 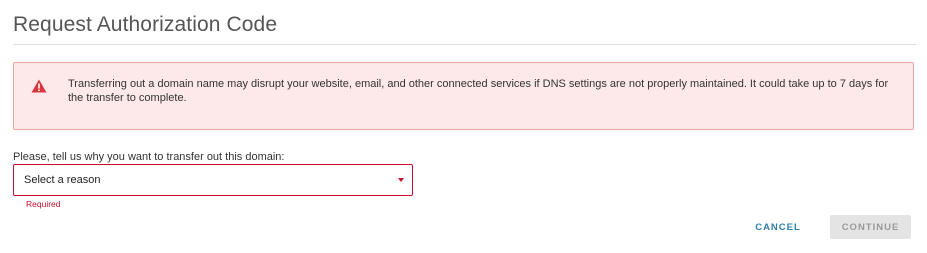 I want to click on reason-select: Select a reason, so click(x=213, y=180).